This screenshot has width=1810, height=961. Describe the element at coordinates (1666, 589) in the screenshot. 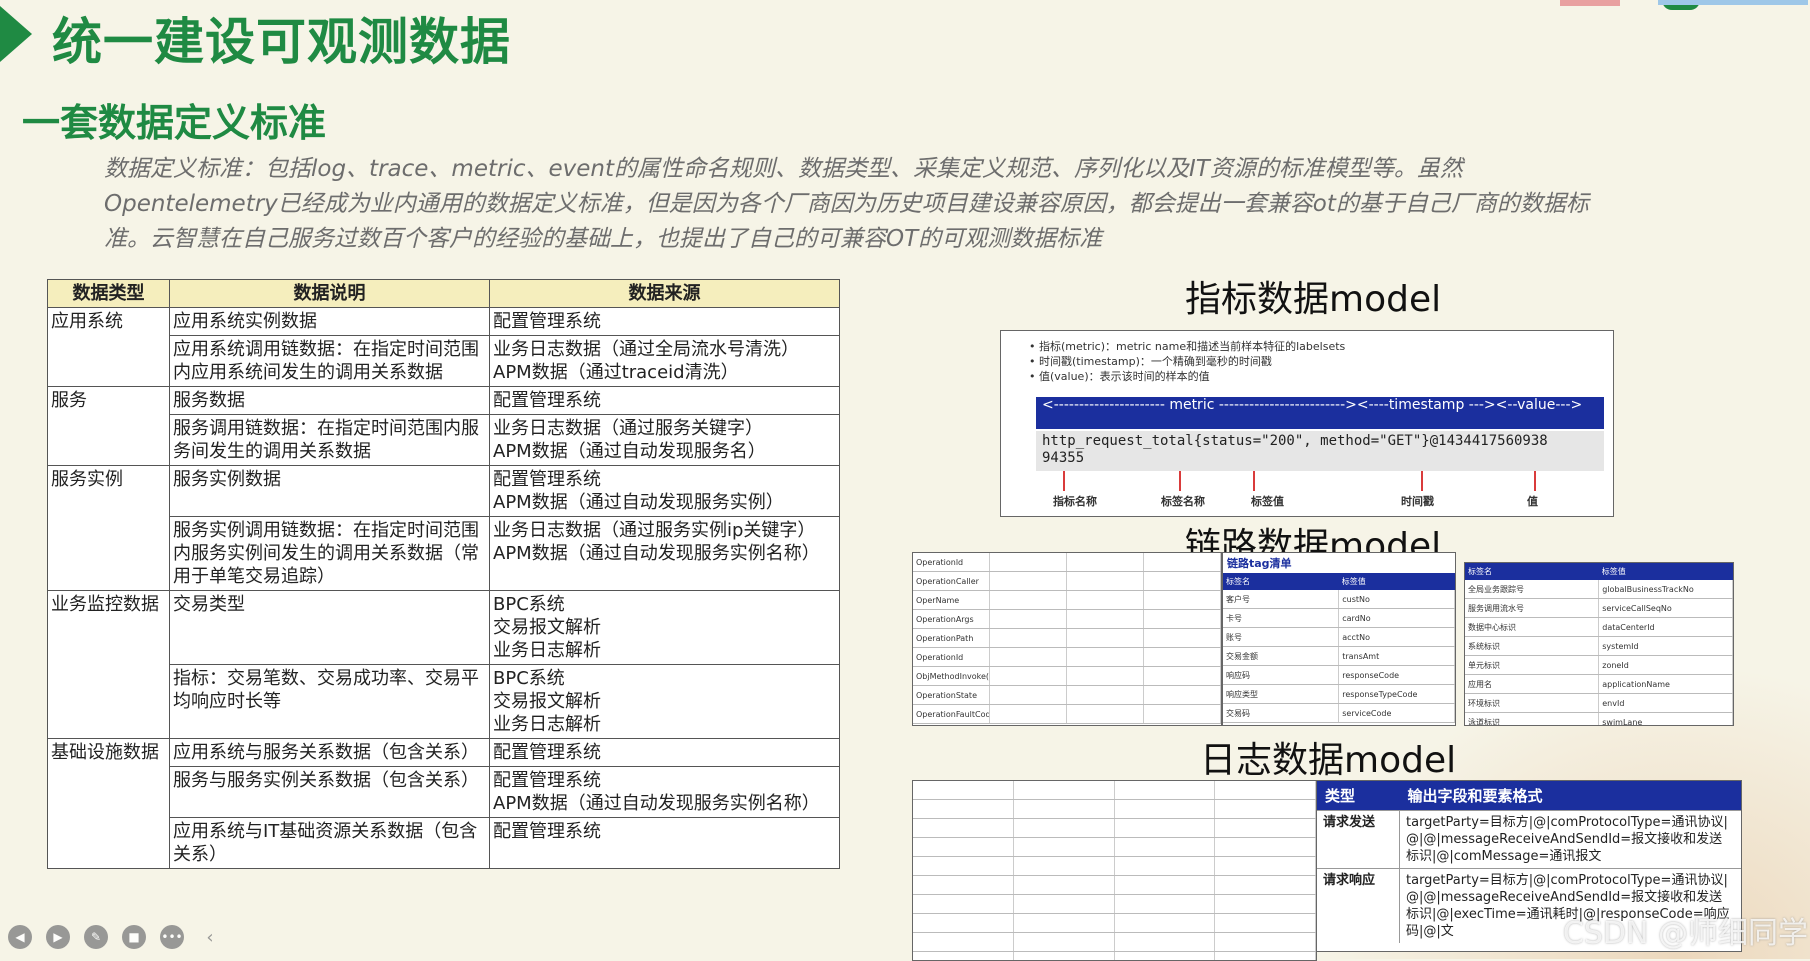

I see `trace-global-value: globalBusinessTrackNo` at that location.